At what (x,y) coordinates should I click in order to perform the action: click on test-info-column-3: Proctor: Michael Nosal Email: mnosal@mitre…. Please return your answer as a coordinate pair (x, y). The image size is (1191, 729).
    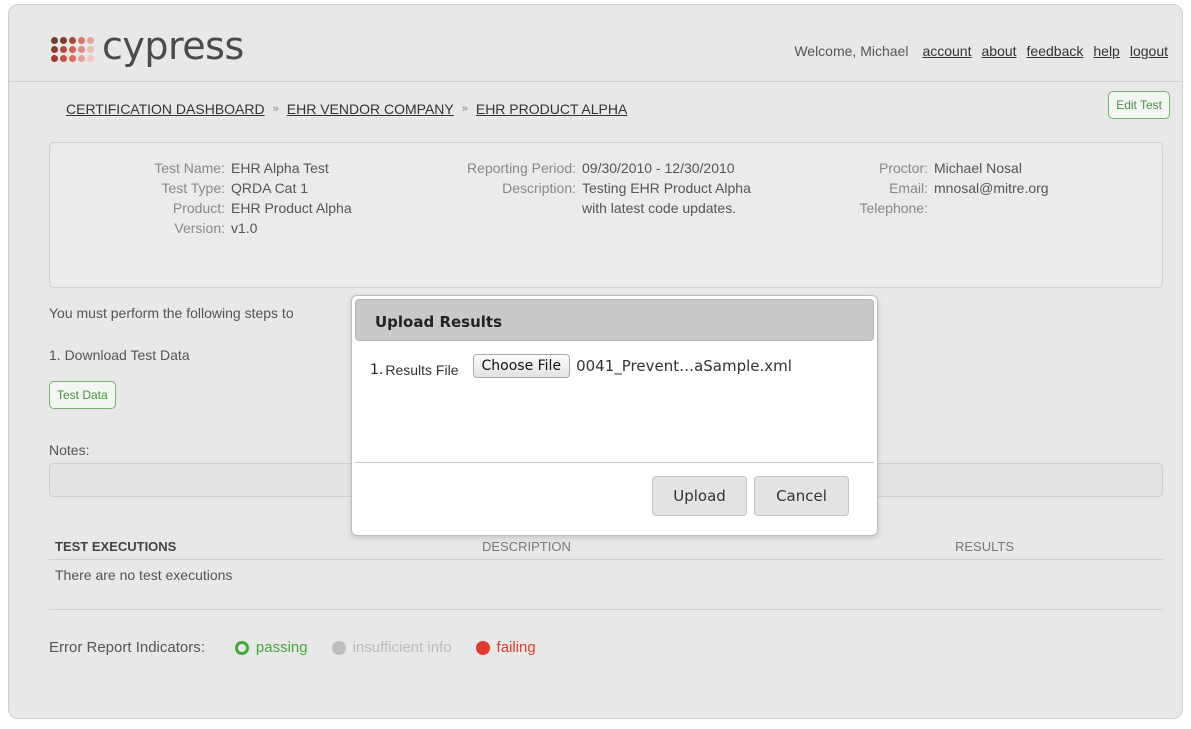
    Looking at the image, I should click on (929, 188).